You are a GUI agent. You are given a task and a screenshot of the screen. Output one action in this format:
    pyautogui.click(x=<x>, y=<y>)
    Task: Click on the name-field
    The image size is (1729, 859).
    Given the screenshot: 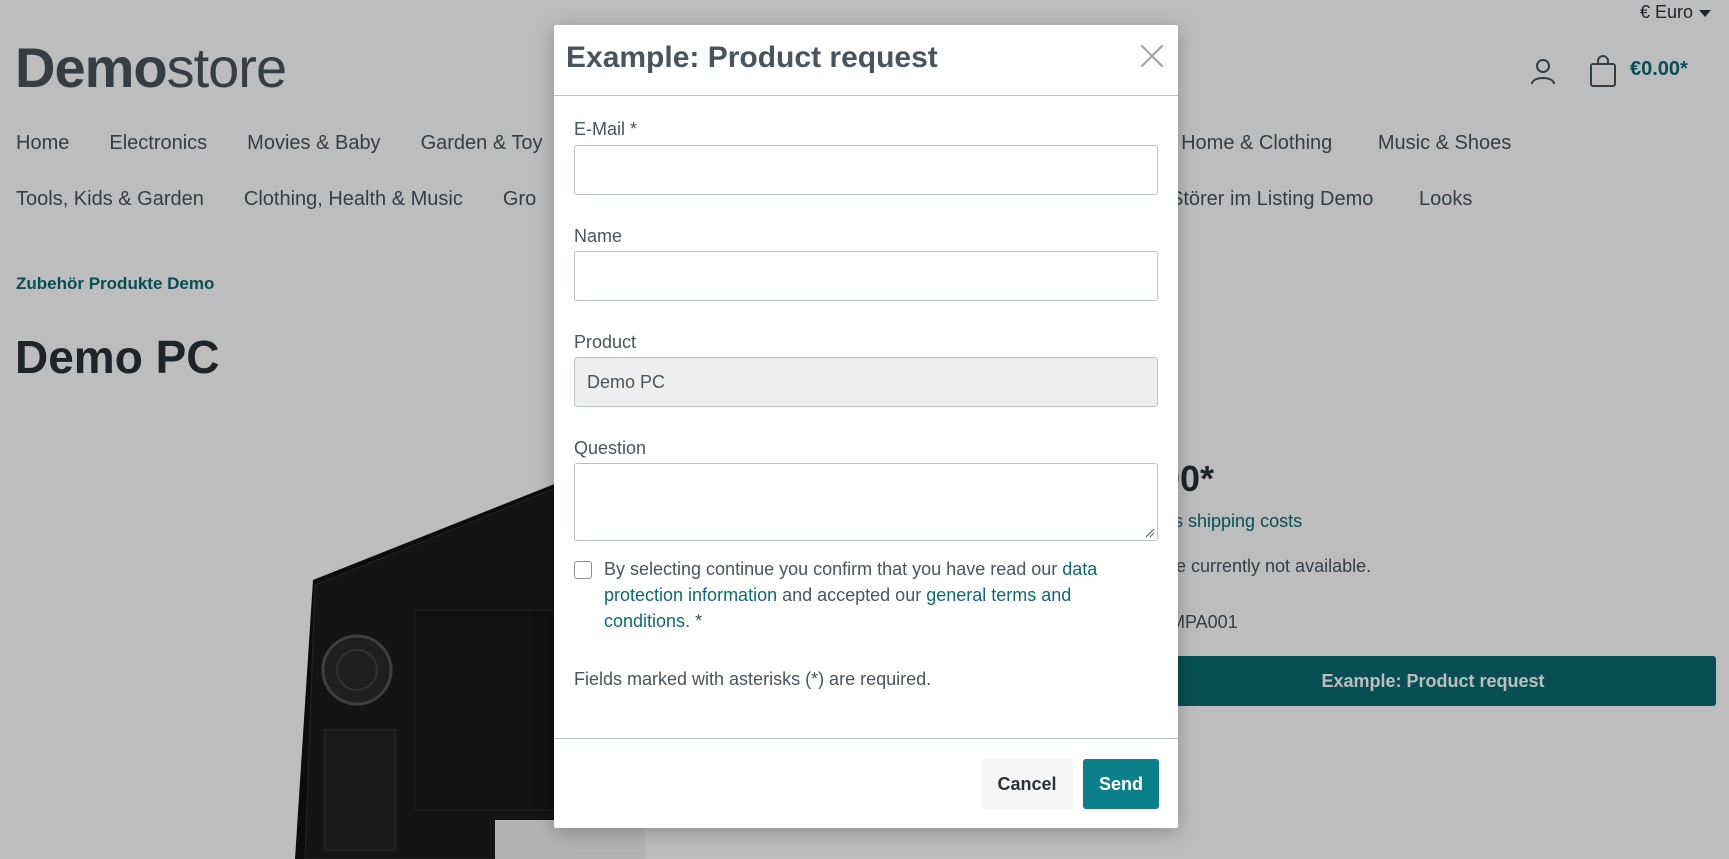 What is the action you would take?
    pyautogui.click(x=866, y=276)
    